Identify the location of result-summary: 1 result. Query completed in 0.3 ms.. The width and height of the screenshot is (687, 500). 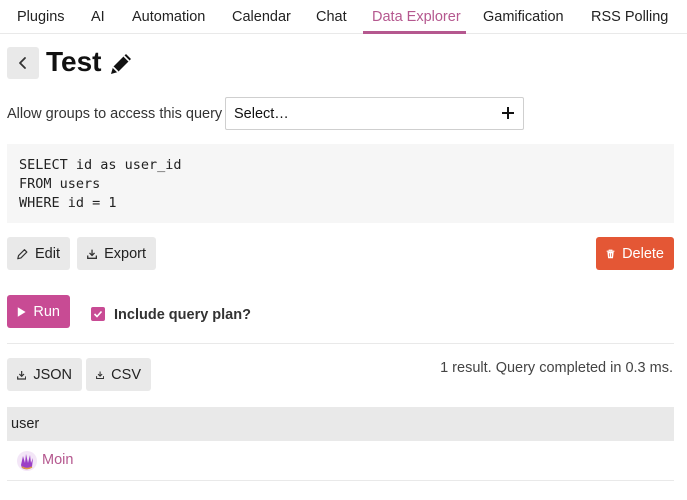
(556, 368).